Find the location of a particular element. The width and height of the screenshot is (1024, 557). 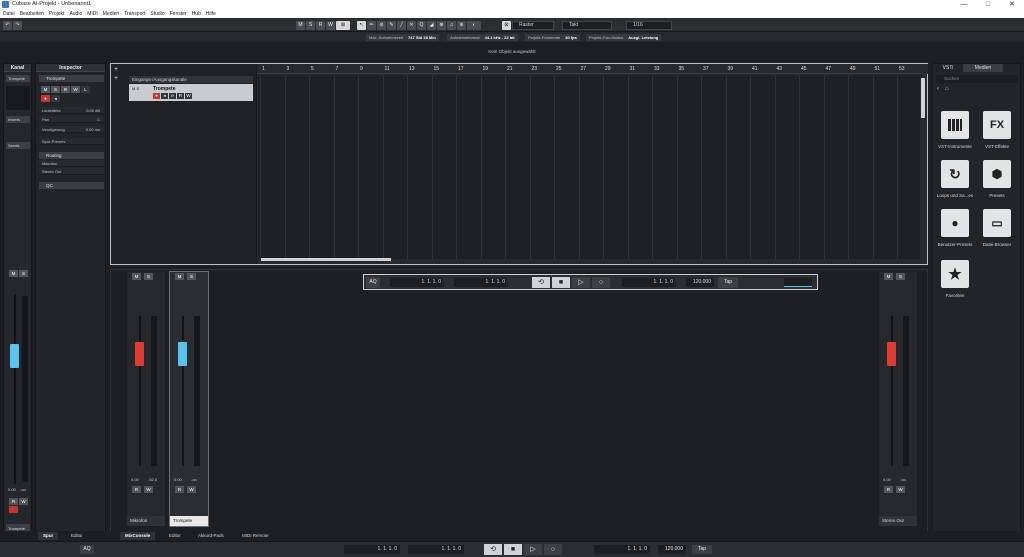

inspector-volume: Lautstärke 0.00 dB is located at coordinates (71, 110).